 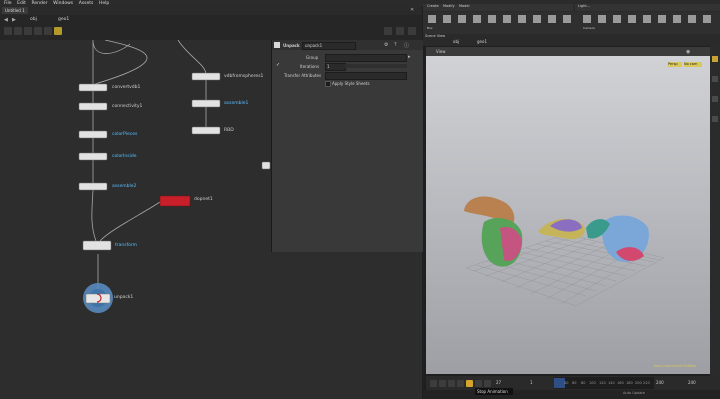 I want to click on node-label-assemble1: assemble1, so click(x=236, y=103).